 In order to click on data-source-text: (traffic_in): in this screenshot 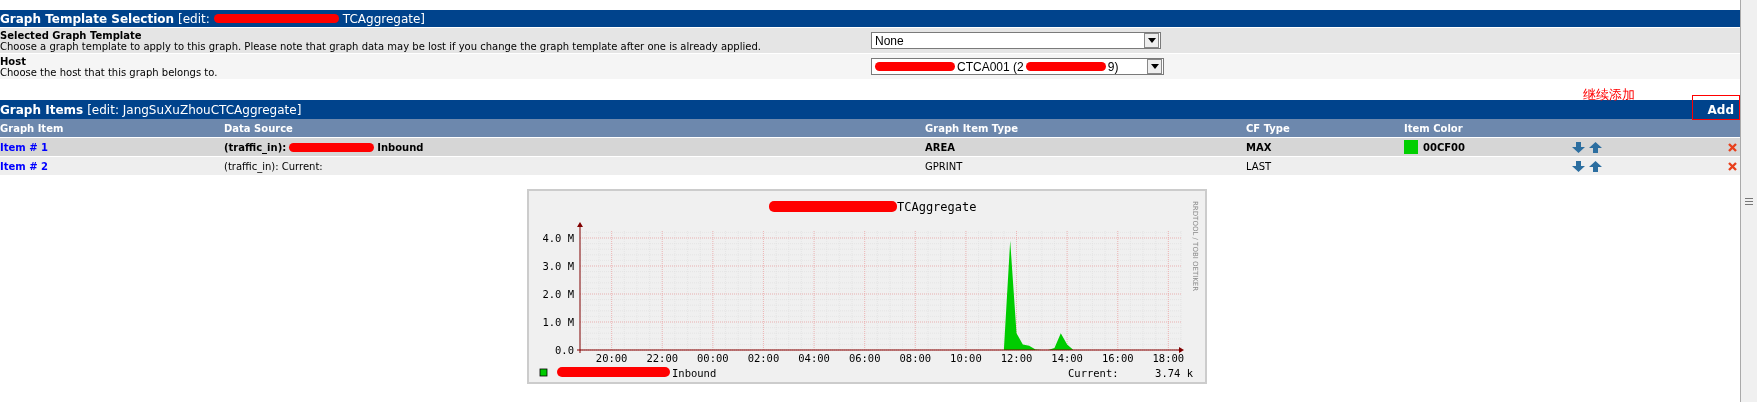, I will do `click(255, 147)`.